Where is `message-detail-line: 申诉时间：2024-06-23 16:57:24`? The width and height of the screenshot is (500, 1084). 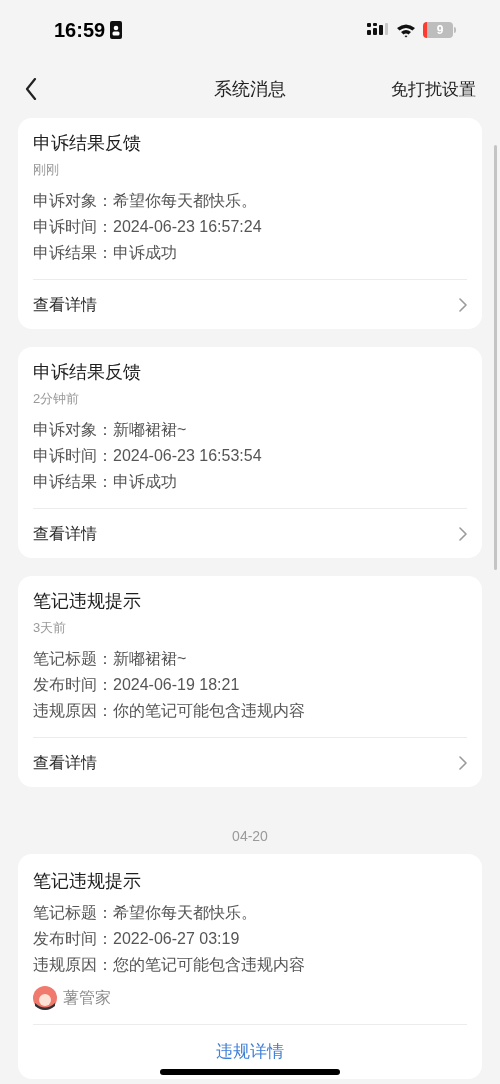 message-detail-line: 申诉时间：2024-06-23 16:57:24 is located at coordinates (148, 227).